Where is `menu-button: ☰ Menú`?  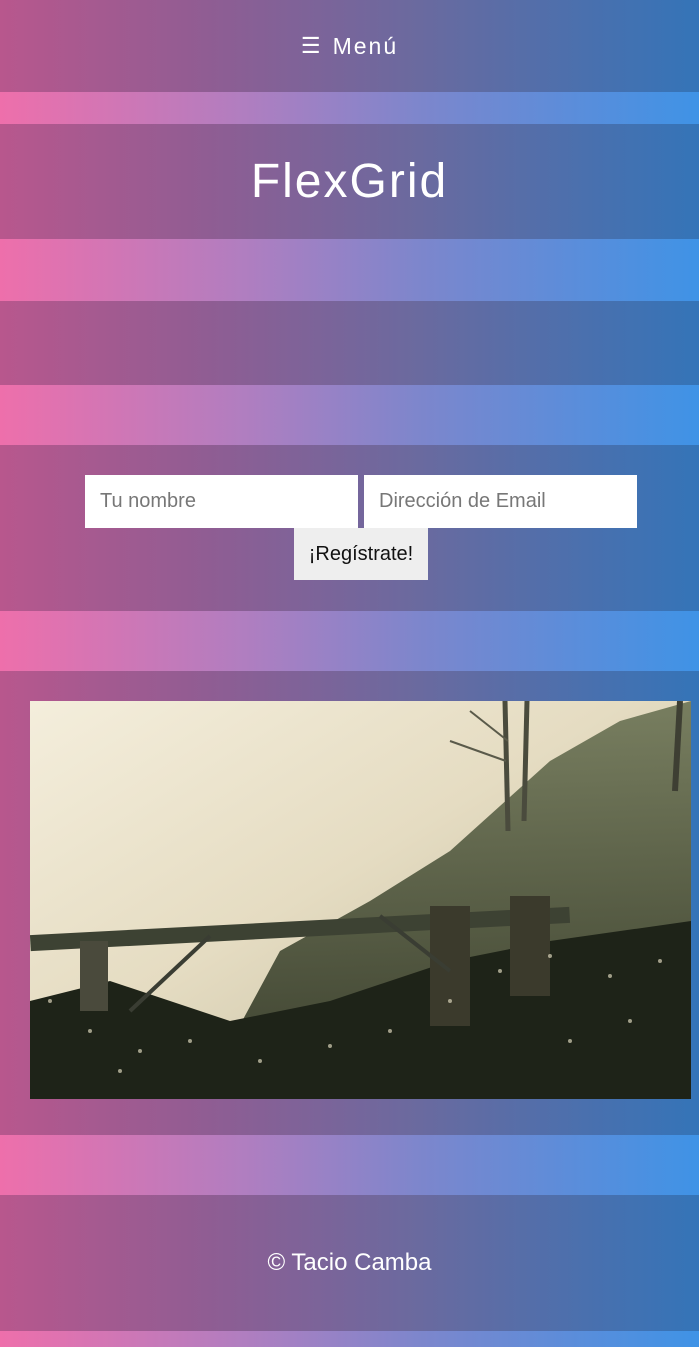 menu-button: ☰ Menú is located at coordinates (349, 46).